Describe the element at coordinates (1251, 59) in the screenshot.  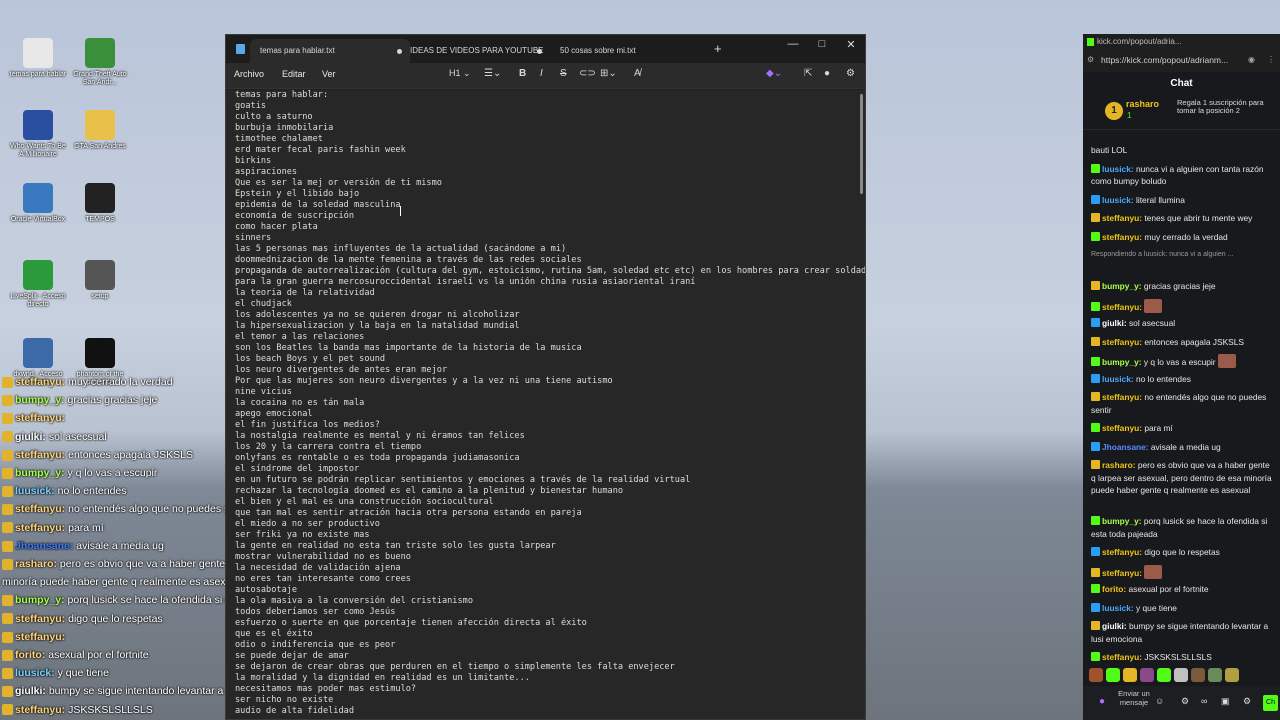
I see `extension-icon: ◉` at that location.